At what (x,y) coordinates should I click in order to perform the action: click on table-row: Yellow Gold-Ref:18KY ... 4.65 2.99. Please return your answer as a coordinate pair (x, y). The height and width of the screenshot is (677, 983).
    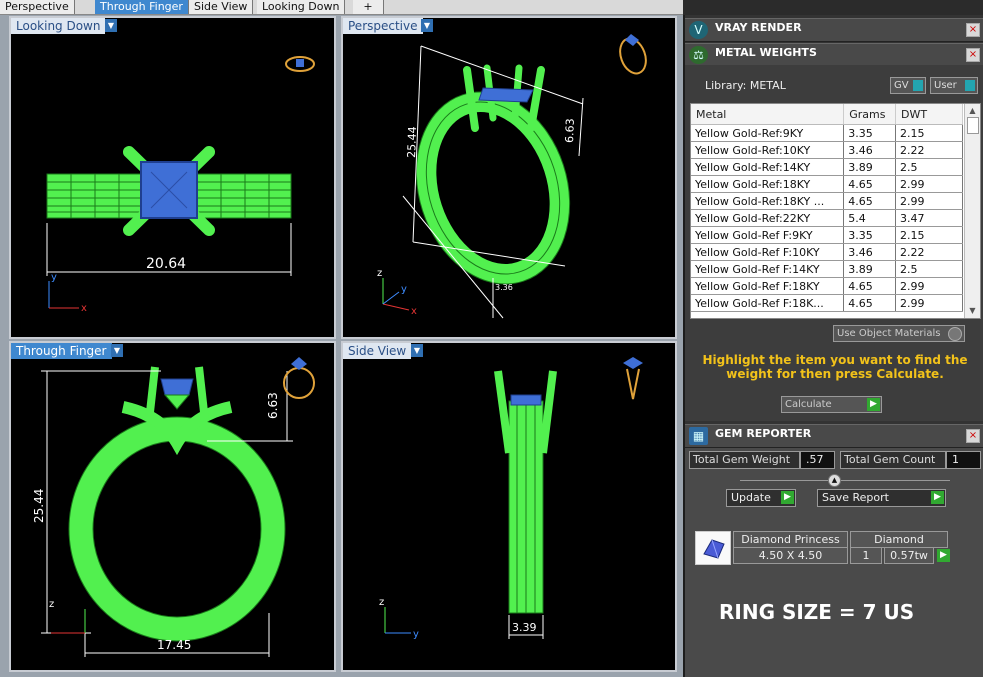
    Looking at the image, I should click on (827, 201).